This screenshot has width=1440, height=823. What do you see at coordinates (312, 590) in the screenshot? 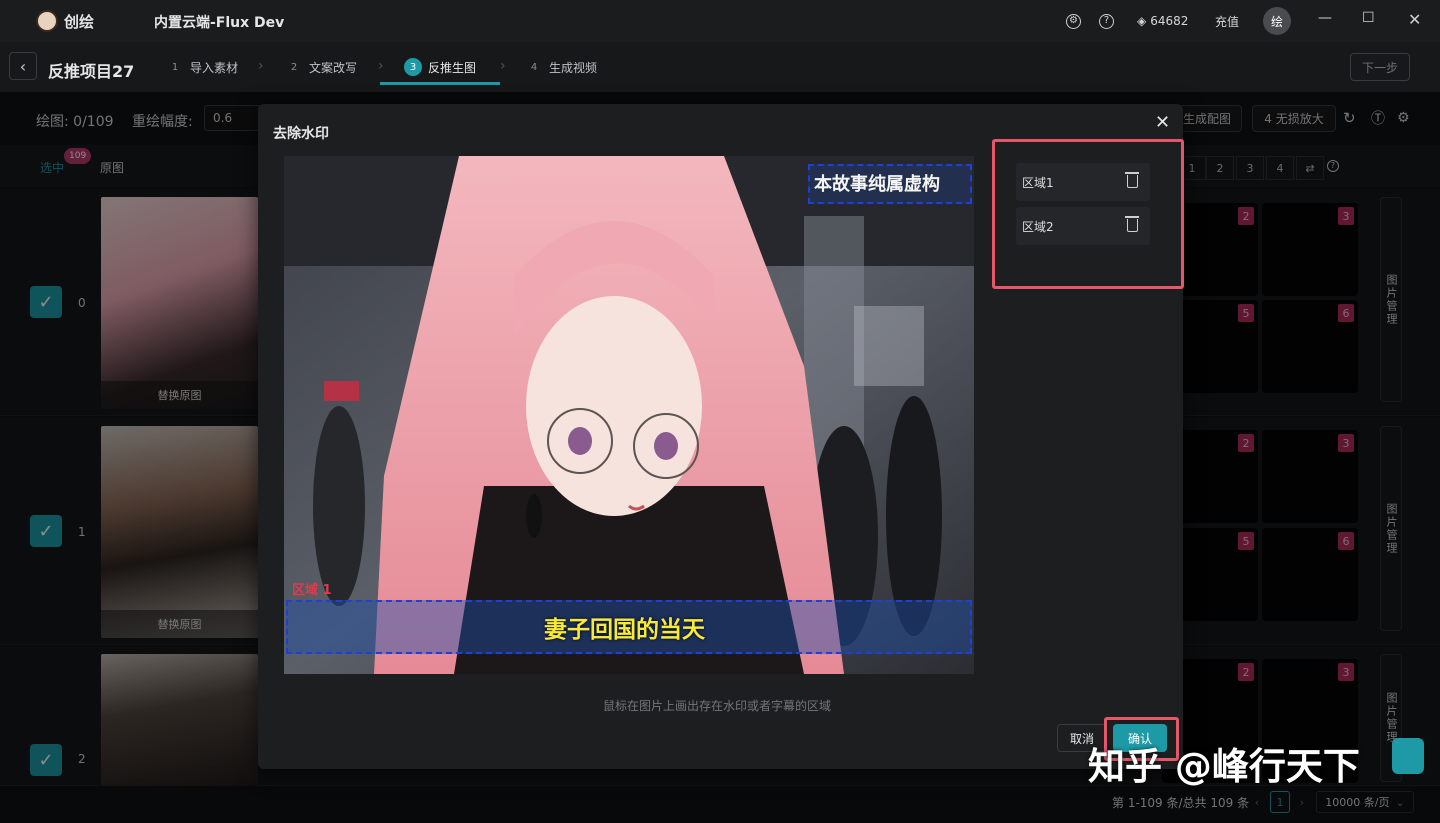
I see `region-tag: 区域 1` at bounding box center [312, 590].